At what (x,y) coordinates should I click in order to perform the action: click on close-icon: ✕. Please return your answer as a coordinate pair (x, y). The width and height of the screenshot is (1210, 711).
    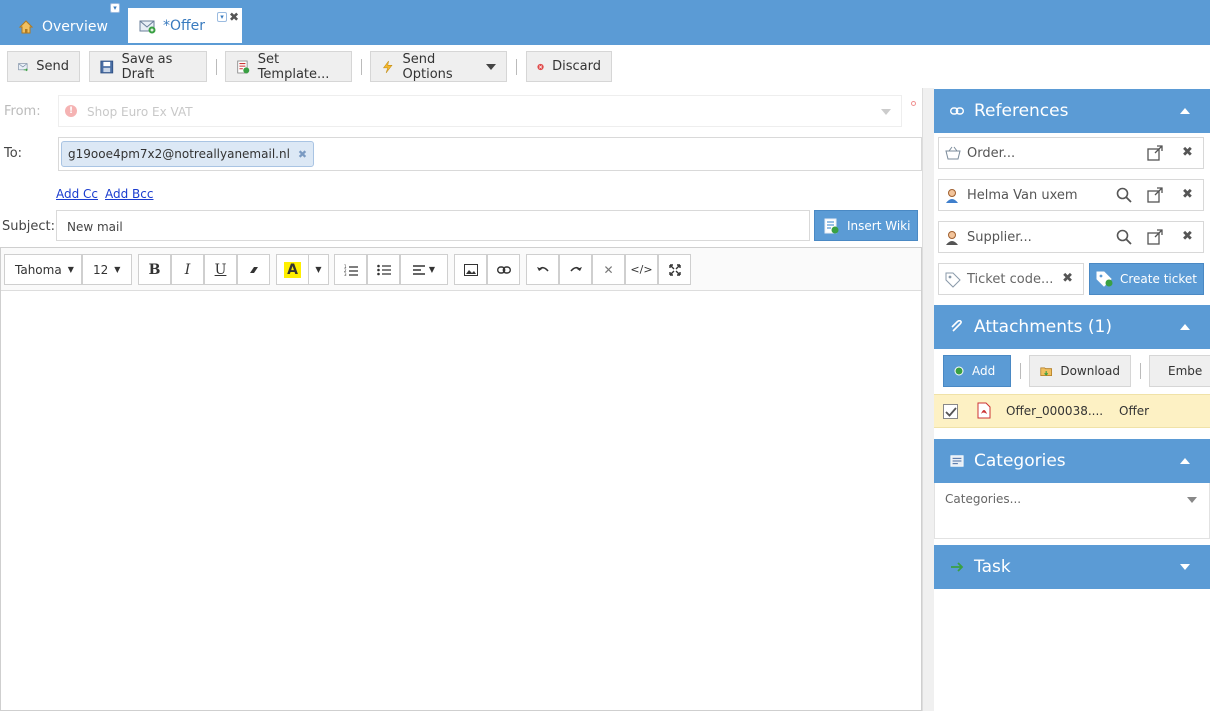
    Looking at the image, I should click on (608, 269).